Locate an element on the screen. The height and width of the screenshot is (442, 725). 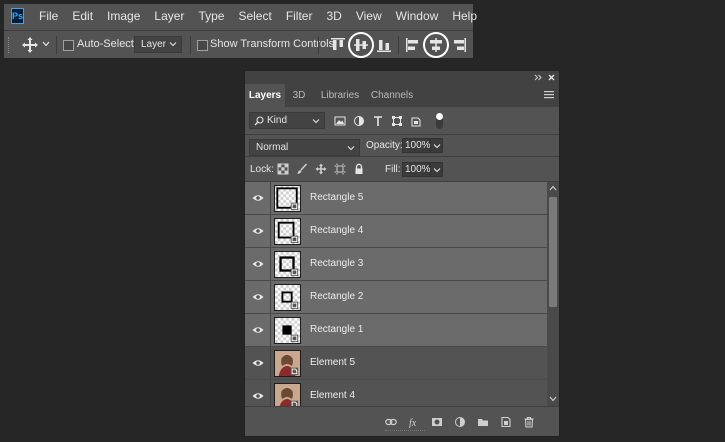
show-transform-controls-checkbox is located at coordinates (202, 45).